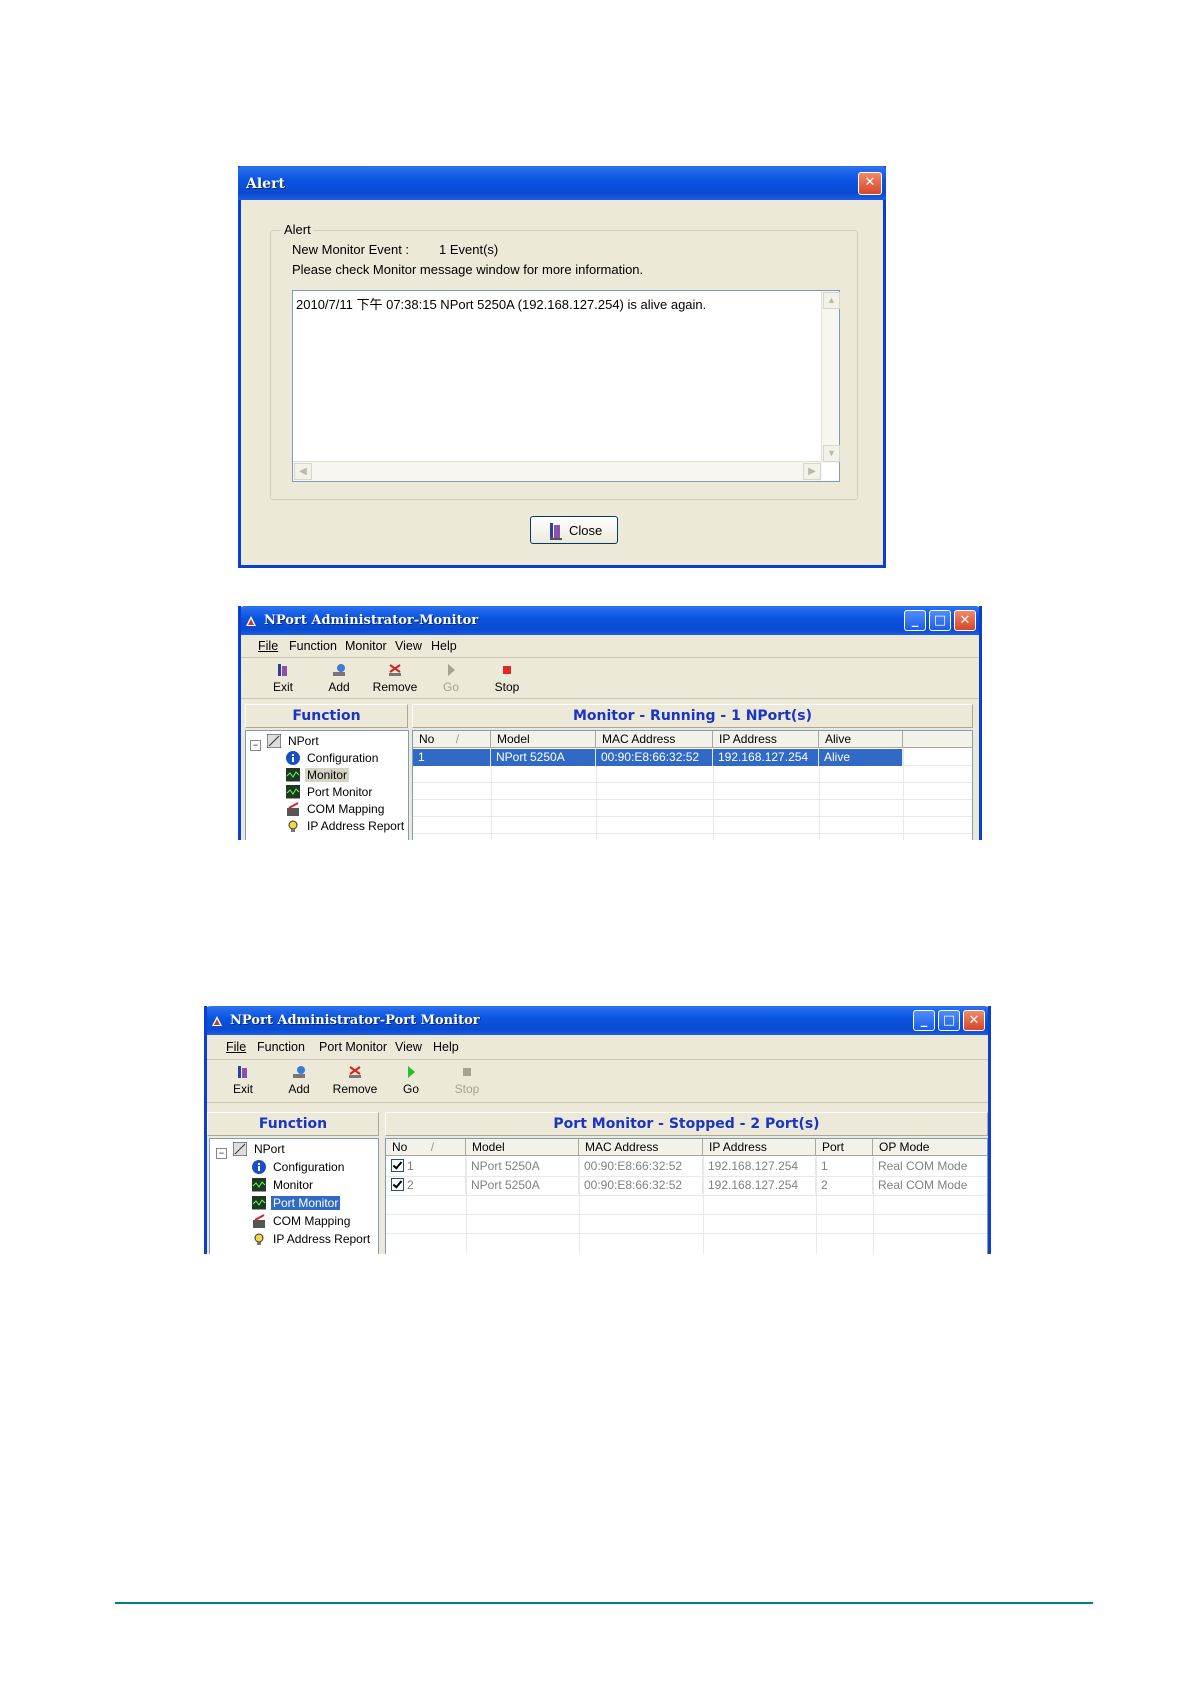  I want to click on menu-port-monitor: Port Monitor, so click(353, 1047).